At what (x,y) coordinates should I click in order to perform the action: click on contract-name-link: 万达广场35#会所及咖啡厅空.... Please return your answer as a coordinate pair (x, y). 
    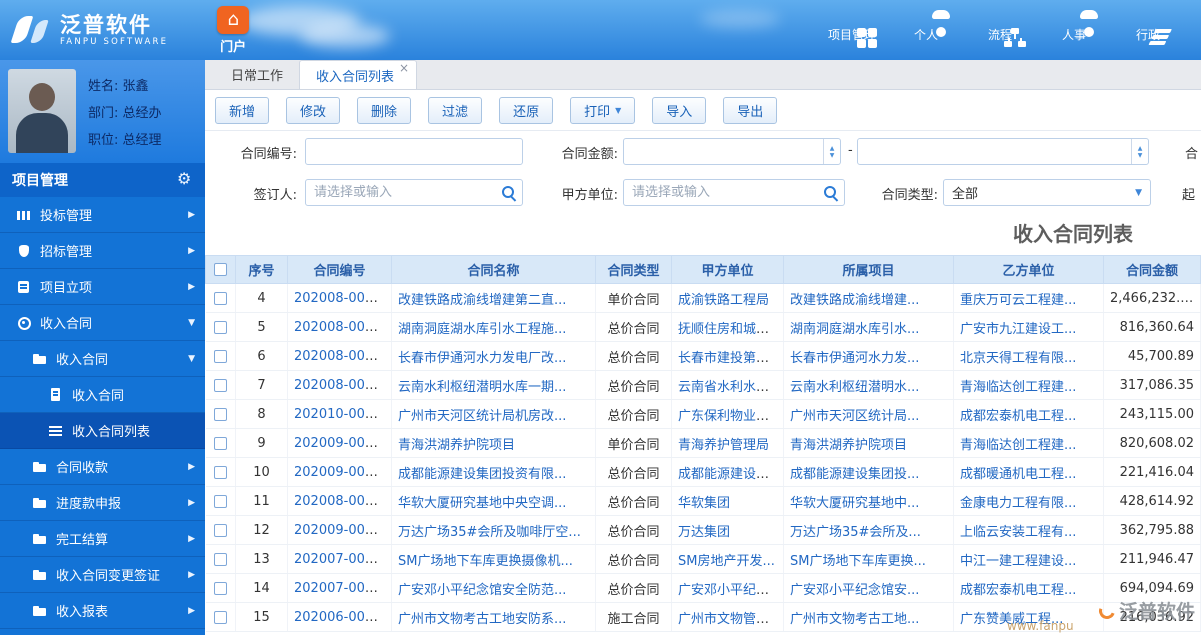
    Looking at the image, I should click on (489, 532).